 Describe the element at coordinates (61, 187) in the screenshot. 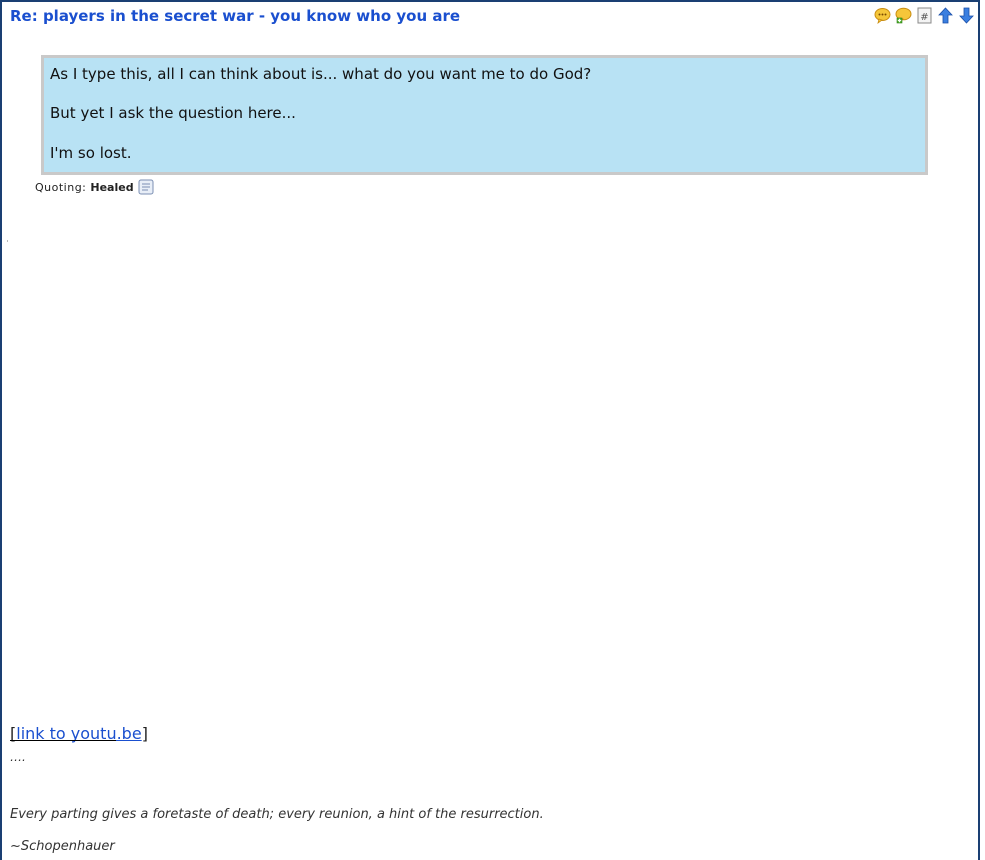

I see `quoting-label: Quoting:` at that location.